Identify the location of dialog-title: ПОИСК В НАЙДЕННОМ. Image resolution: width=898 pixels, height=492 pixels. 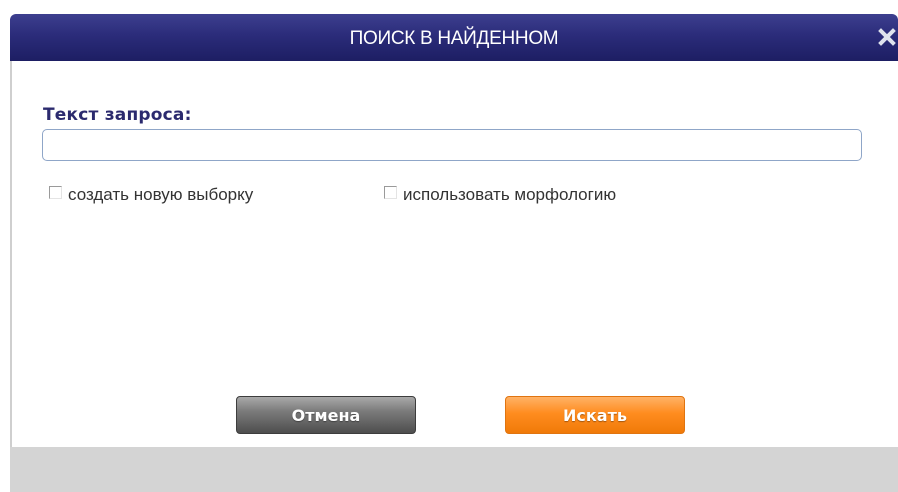
(454, 38).